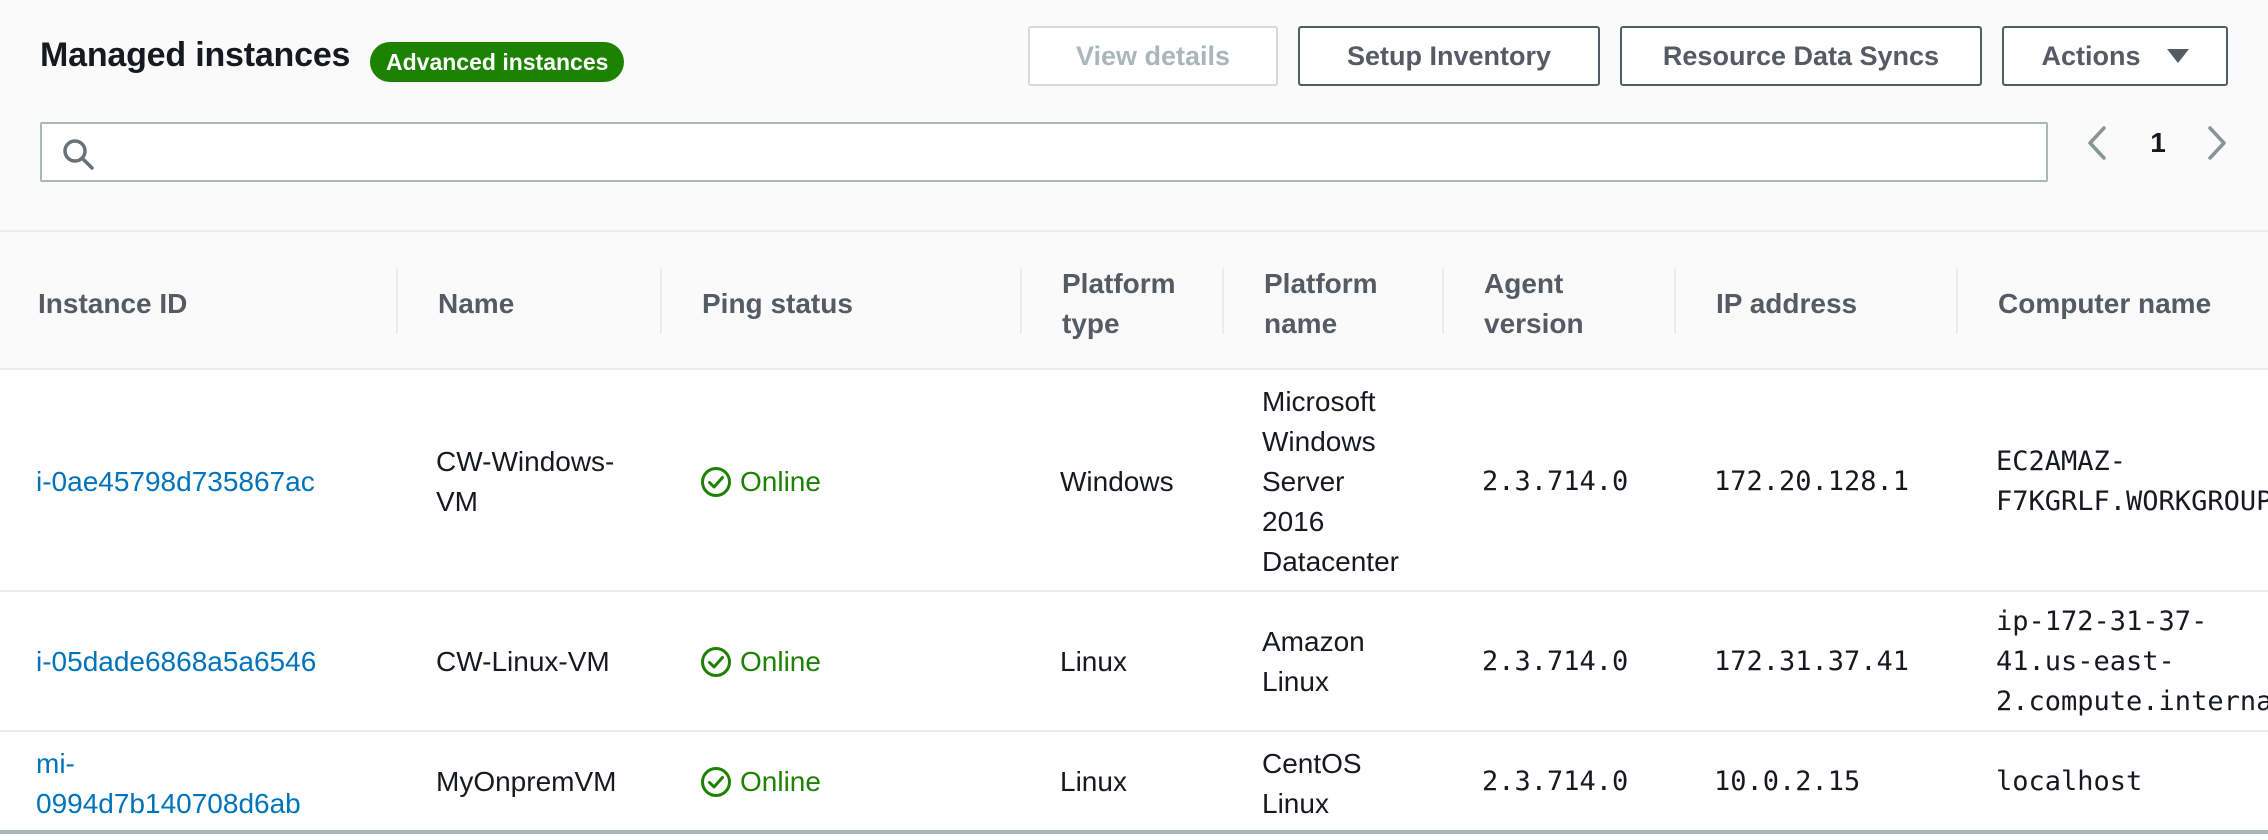 The image size is (2268, 840). What do you see at coordinates (1312, 763) in the screenshot?
I see `platform-name-line: CentOS` at bounding box center [1312, 763].